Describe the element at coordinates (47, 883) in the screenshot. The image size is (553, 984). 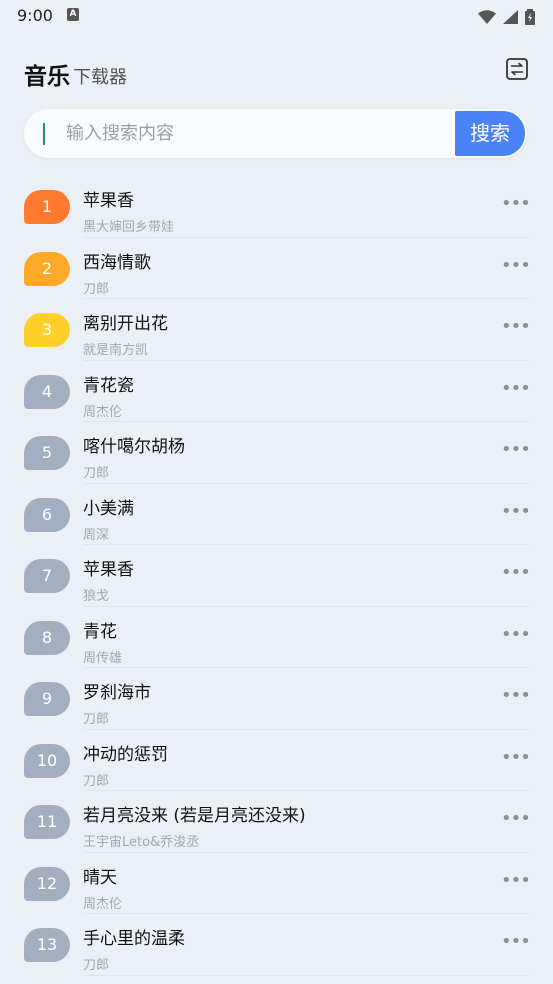
I see `rank-badge: 12` at that location.